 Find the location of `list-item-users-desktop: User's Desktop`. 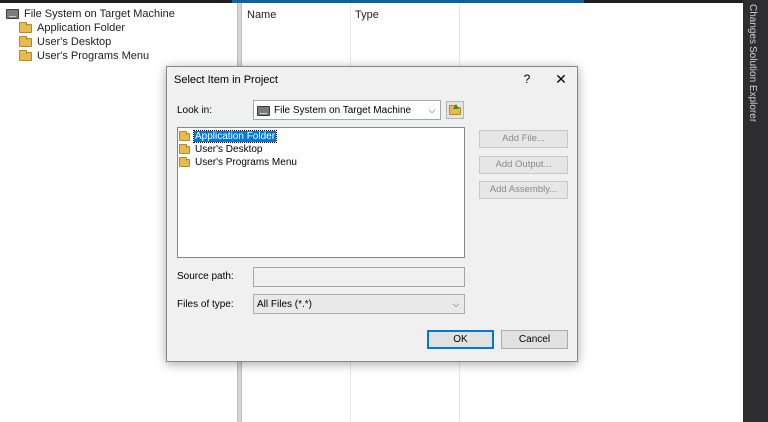

list-item-users-desktop: User's Desktop is located at coordinates (221, 149).